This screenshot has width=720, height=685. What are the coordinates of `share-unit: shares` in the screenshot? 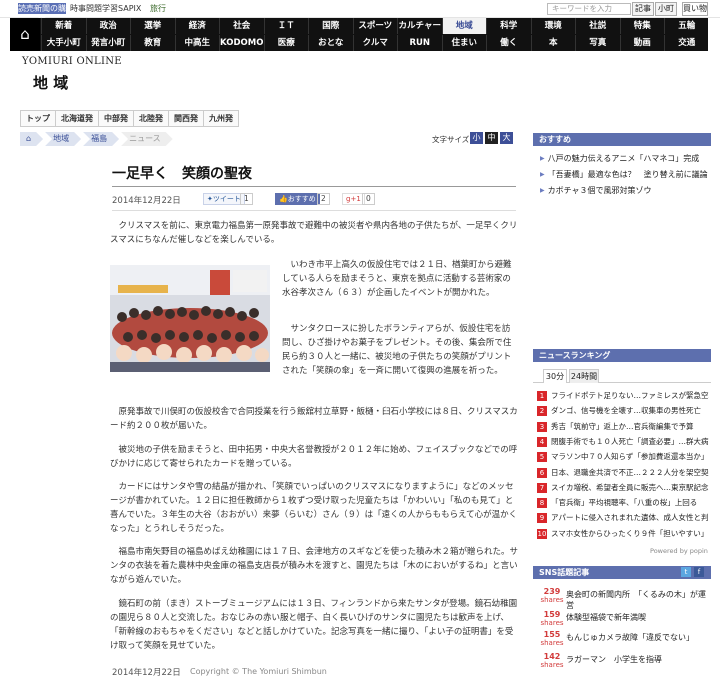 It's located at (552, 665).